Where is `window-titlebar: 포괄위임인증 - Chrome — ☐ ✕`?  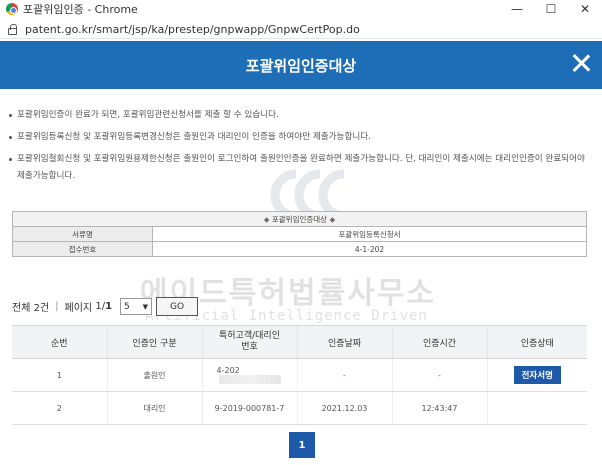 window-titlebar: 포괄위임인증 - Chrome — ☐ ✕ is located at coordinates (301, 9).